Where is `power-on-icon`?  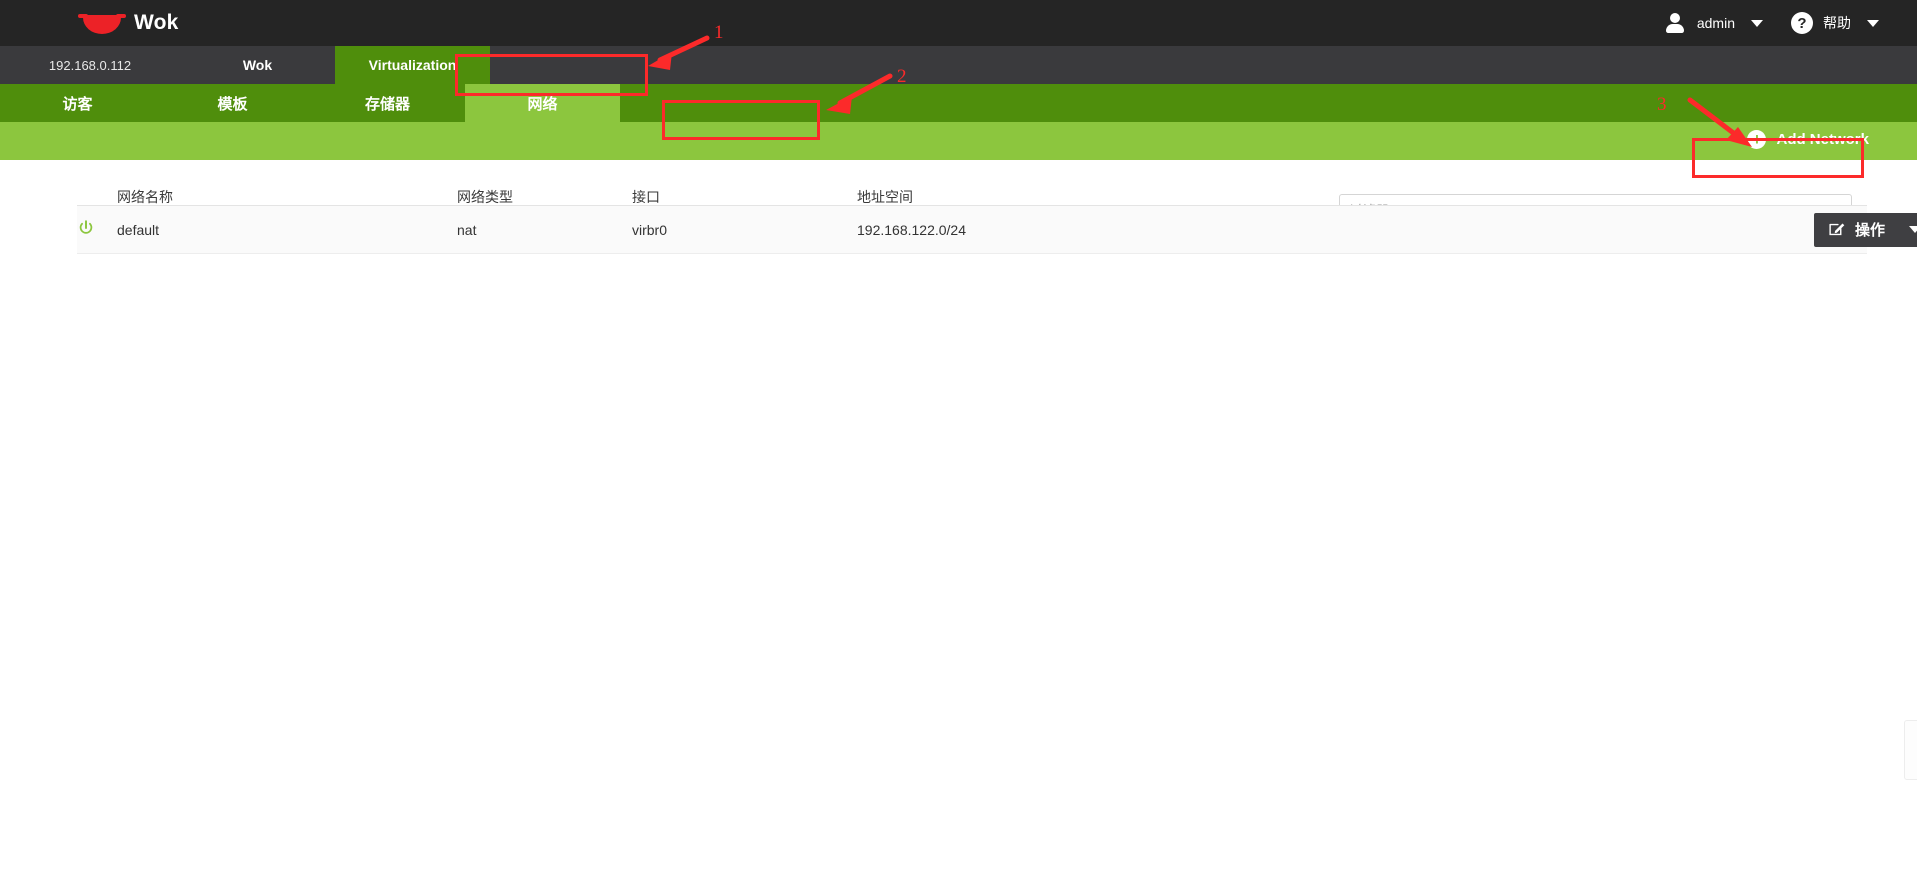
power-on-icon is located at coordinates (86, 227).